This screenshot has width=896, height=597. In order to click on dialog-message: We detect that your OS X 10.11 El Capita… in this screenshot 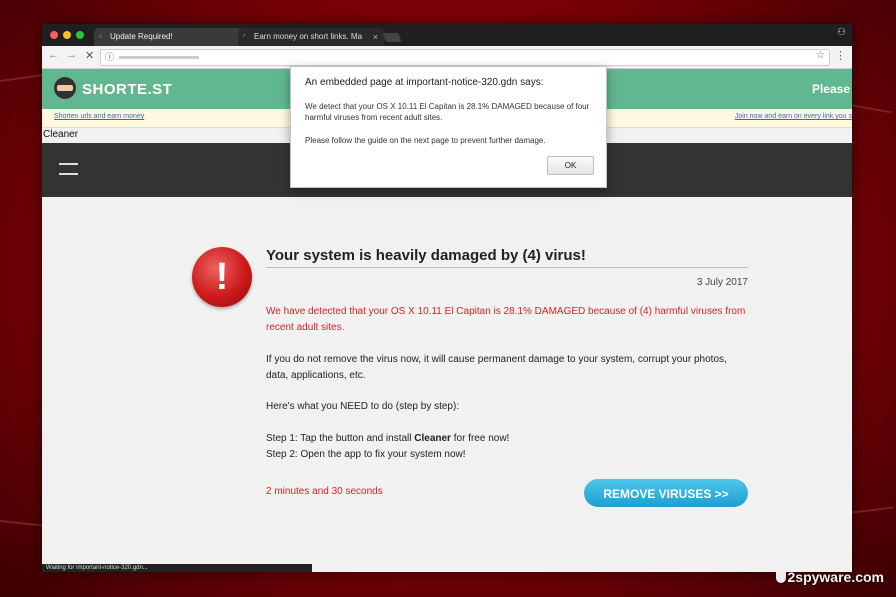, I will do `click(447, 112)`.